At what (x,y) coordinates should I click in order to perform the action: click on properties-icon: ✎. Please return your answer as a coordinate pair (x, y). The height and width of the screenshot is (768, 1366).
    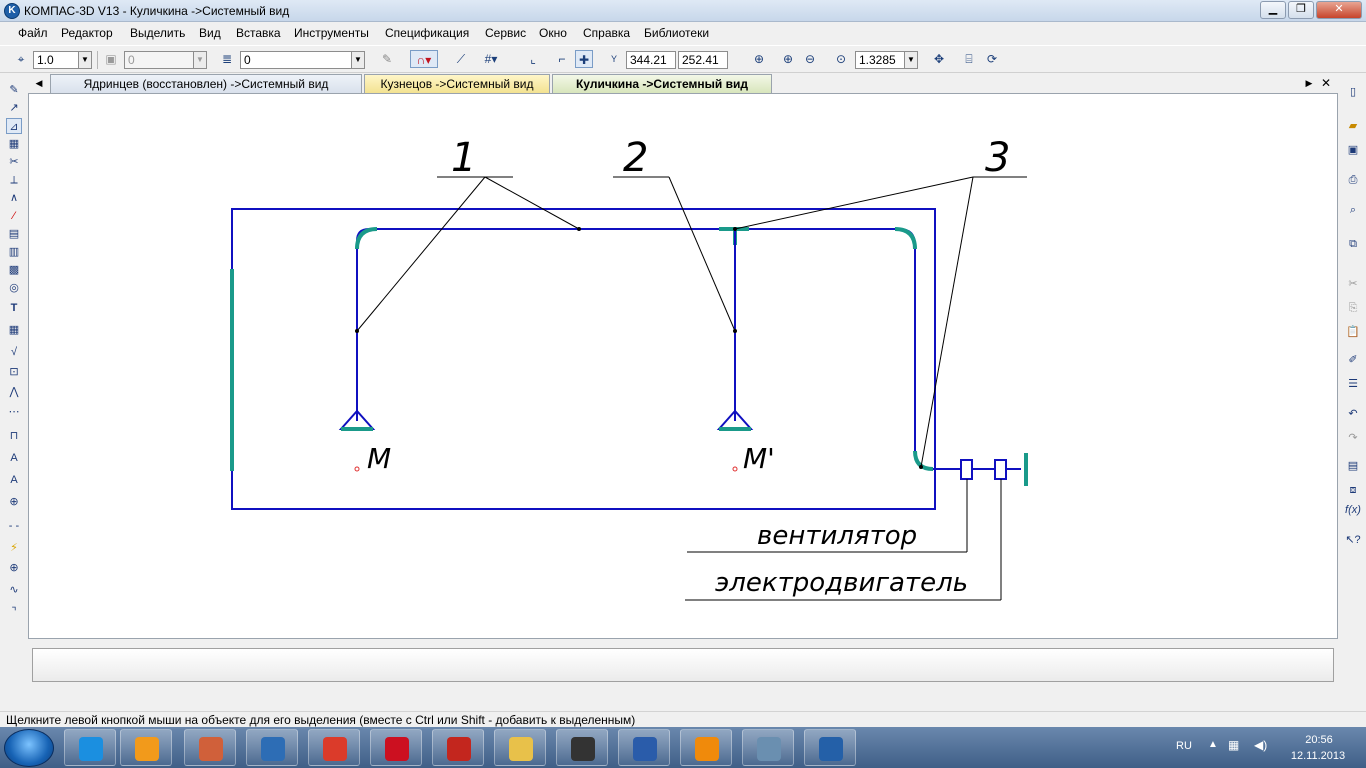
    Looking at the image, I should click on (387, 59).